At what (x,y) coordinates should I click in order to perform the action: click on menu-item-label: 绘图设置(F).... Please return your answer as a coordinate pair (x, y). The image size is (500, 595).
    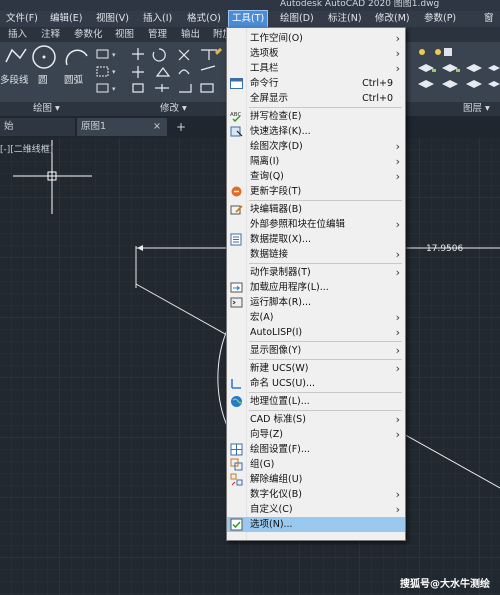
    Looking at the image, I should click on (280, 449).